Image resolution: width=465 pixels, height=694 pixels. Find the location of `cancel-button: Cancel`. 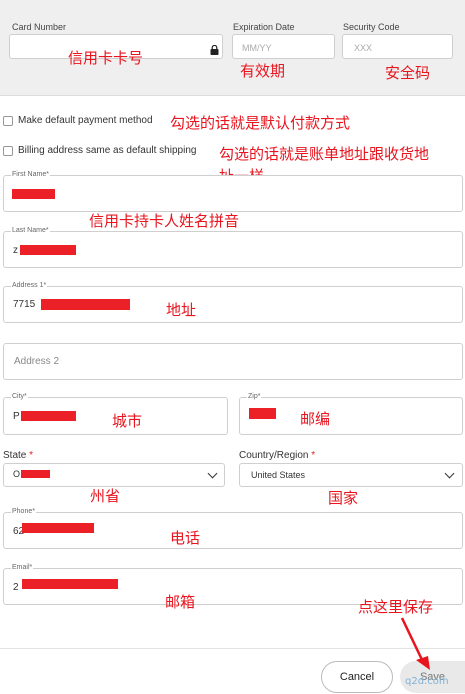

cancel-button: Cancel is located at coordinates (357, 677).